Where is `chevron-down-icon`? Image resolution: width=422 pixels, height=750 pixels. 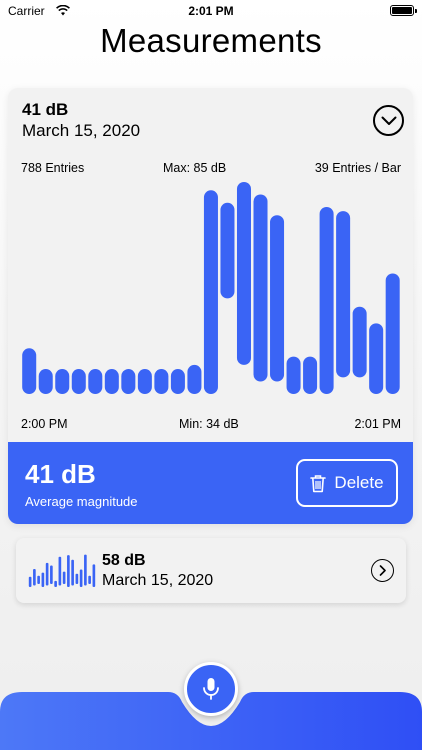
chevron-down-icon is located at coordinates (388, 120).